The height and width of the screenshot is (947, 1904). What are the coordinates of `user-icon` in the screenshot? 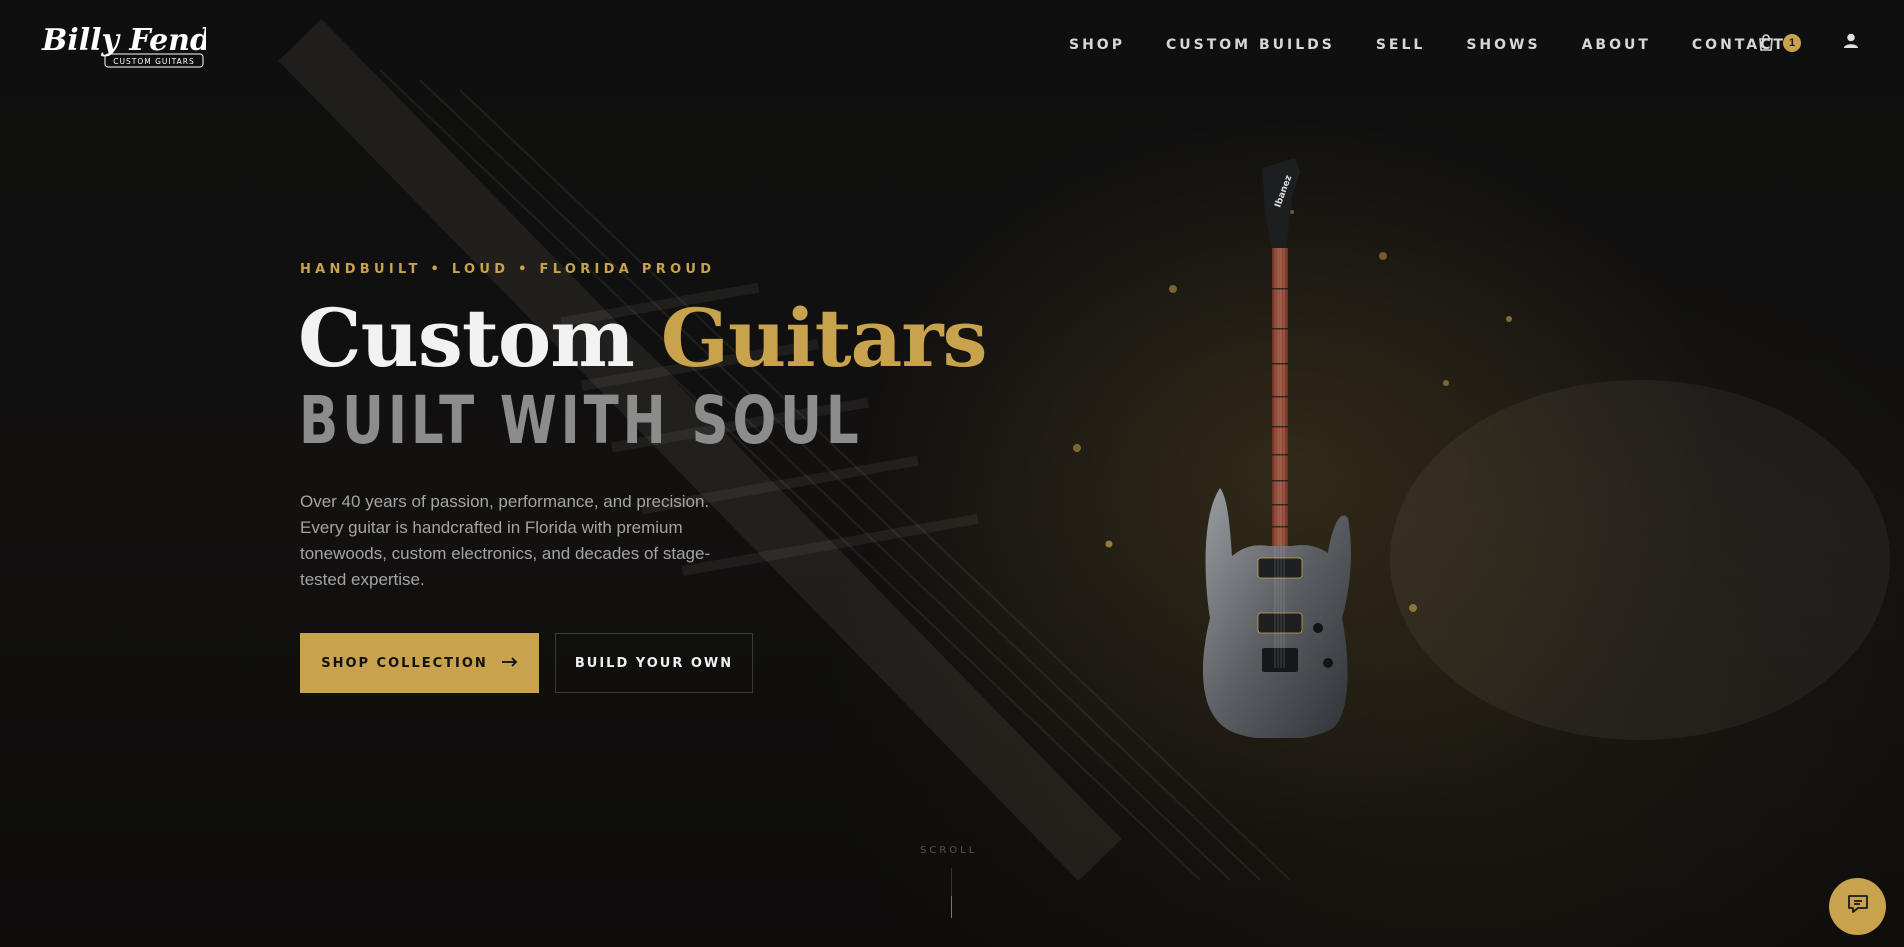 It's located at (1851, 41).